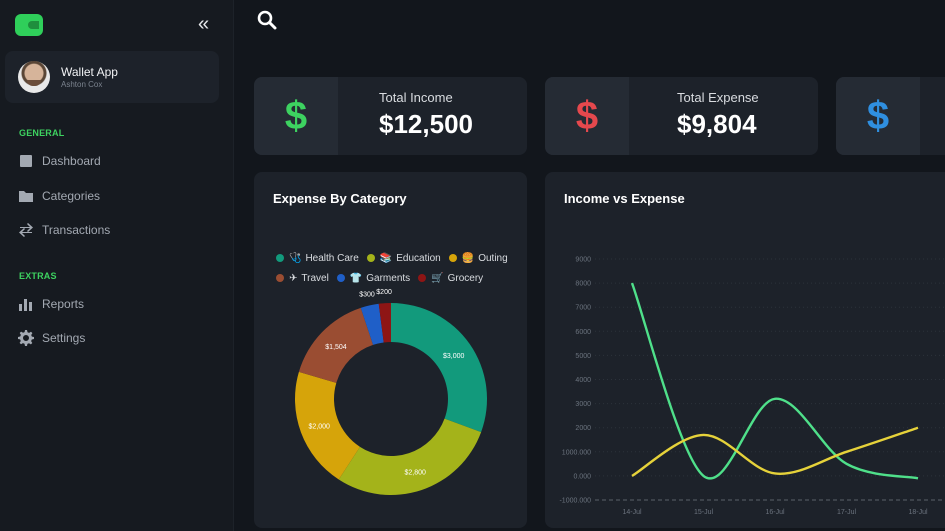 The image size is (945, 531). I want to click on x-tick-label: 17-Jul, so click(847, 512).